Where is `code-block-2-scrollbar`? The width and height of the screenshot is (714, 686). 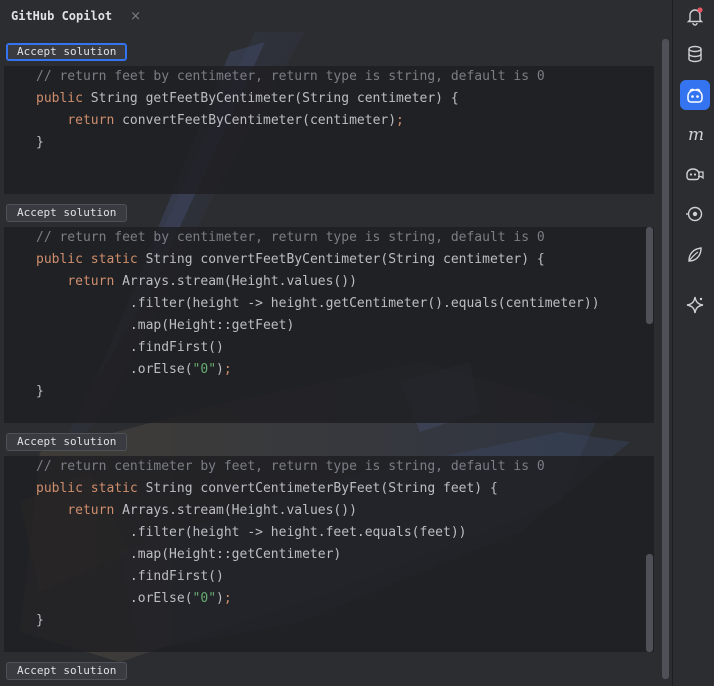 code-block-2-scrollbar is located at coordinates (649, 275).